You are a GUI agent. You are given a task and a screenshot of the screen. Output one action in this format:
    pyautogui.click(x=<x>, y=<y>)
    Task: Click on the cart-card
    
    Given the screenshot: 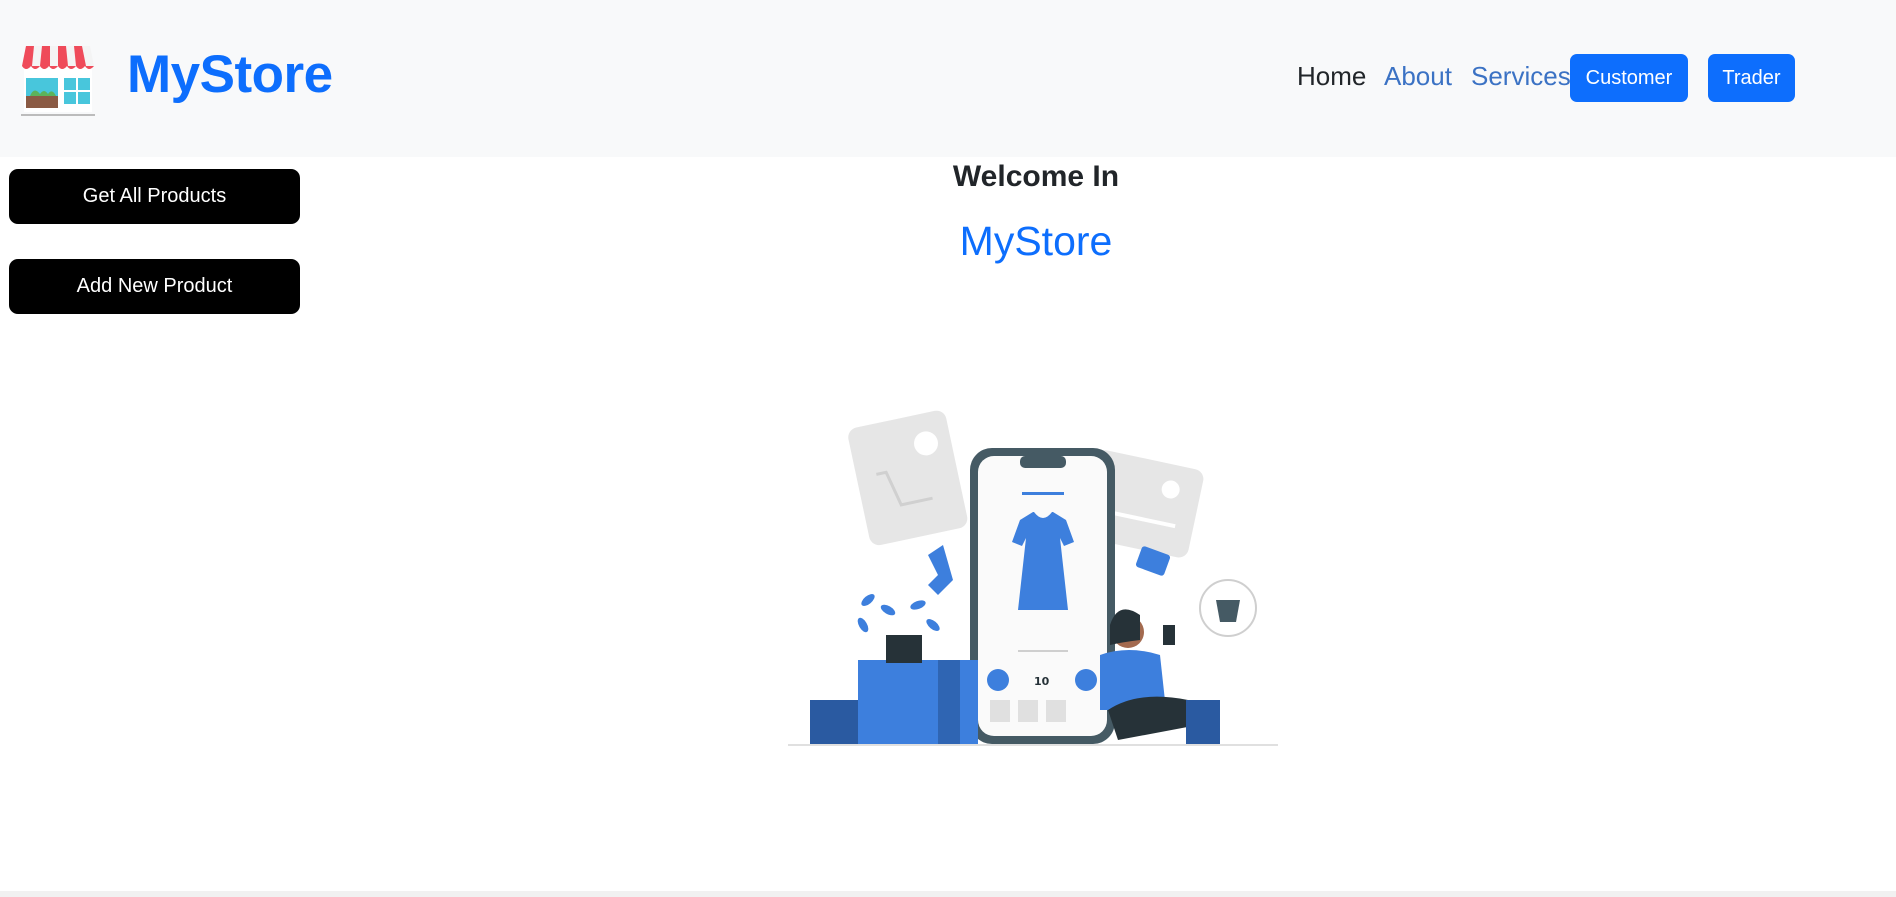 What is the action you would take?
    pyautogui.click(x=908, y=478)
    